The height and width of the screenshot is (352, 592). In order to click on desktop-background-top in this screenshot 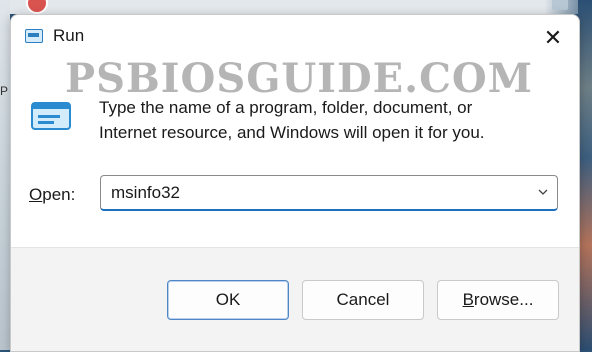, I will do `click(296, 7)`.